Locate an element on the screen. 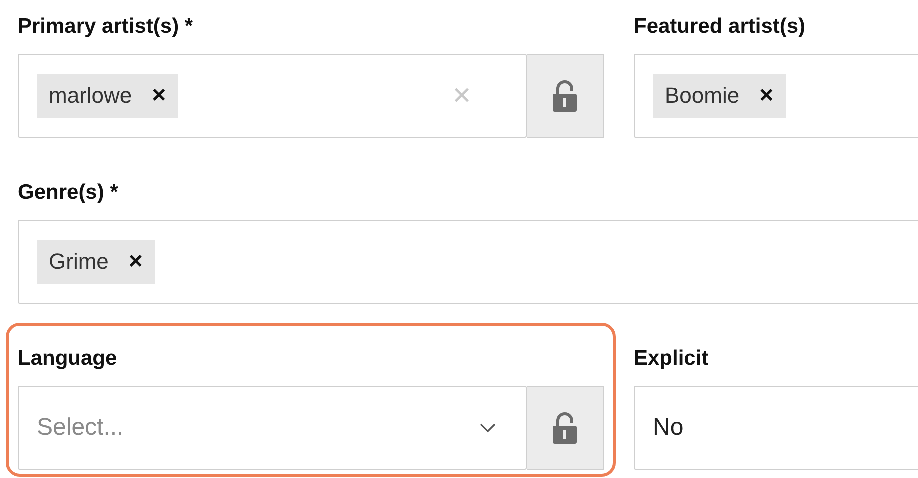 The image size is (918, 478). tag-label: Grime is located at coordinates (79, 262).